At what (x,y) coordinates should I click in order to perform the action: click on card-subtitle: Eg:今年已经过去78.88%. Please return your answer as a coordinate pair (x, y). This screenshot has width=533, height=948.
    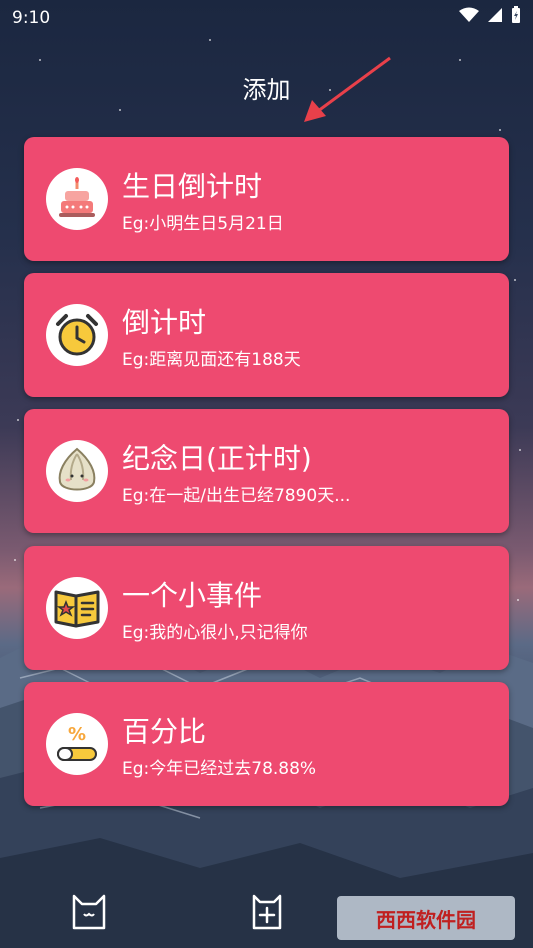
    Looking at the image, I should click on (219, 769).